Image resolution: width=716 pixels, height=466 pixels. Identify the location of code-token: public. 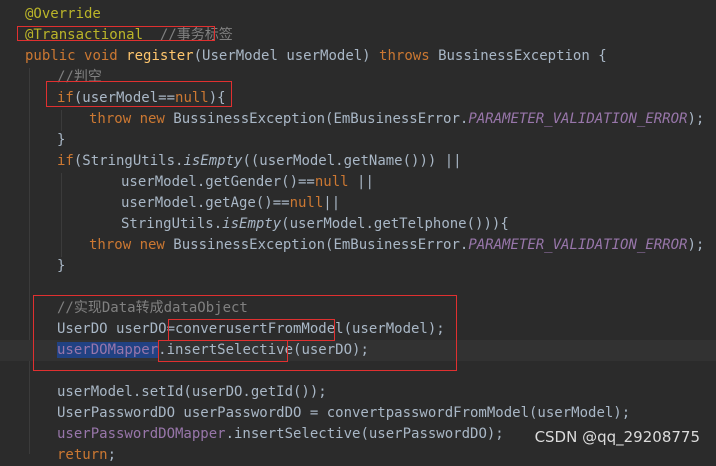
(55, 56).